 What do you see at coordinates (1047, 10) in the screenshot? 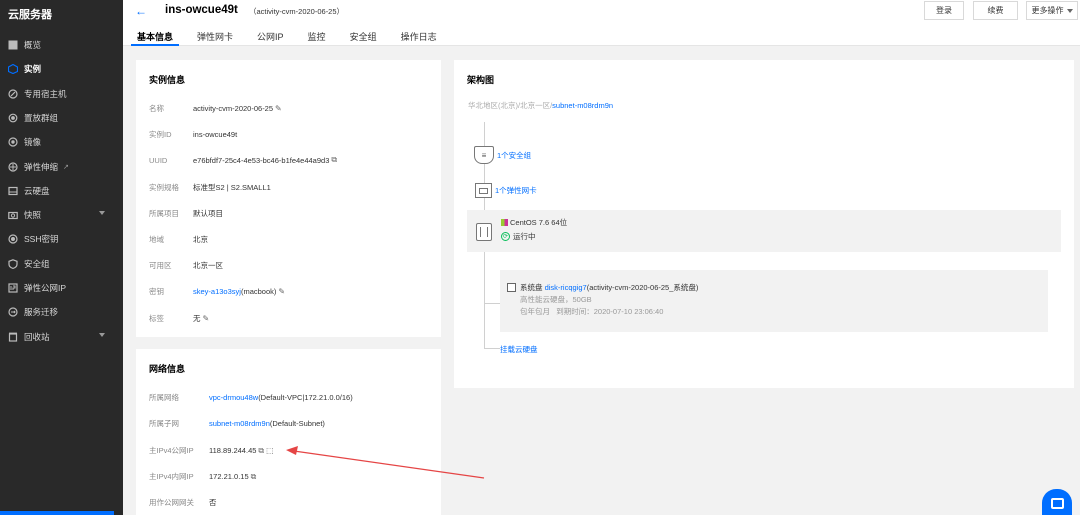
I see `more-actions-label: 更多操作` at bounding box center [1047, 10].